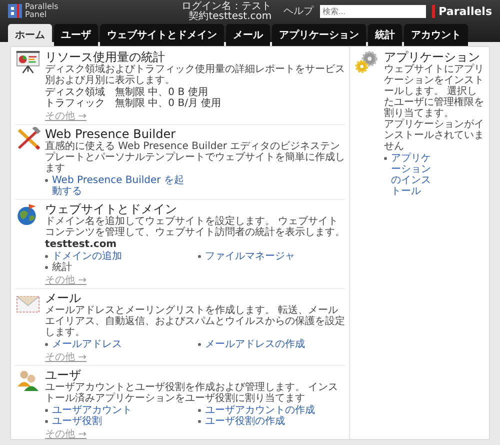 This screenshot has height=445, width=500. What do you see at coordinates (28, 139) in the screenshot?
I see `pencil-hammer-icon` at bounding box center [28, 139].